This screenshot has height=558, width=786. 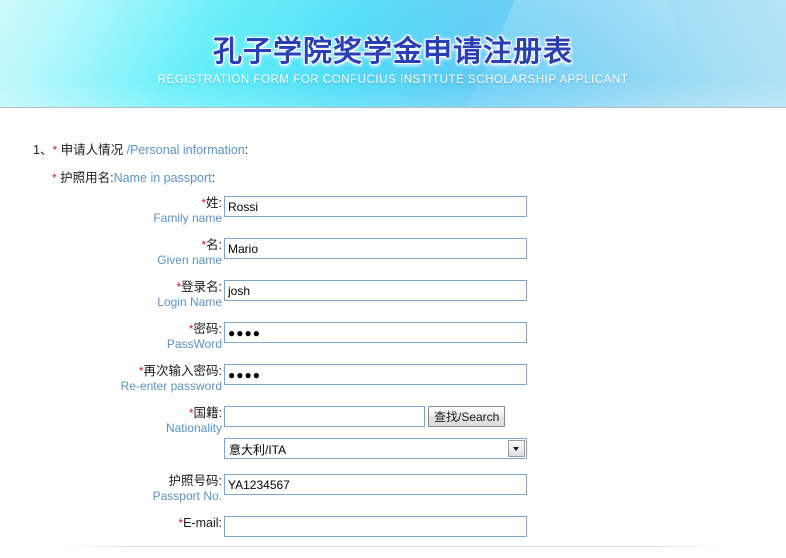 What do you see at coordinates (171, 386) in the screenshot?
I see `label-reenter-password-en: Re-enter password` at bounding box center [171, 386].